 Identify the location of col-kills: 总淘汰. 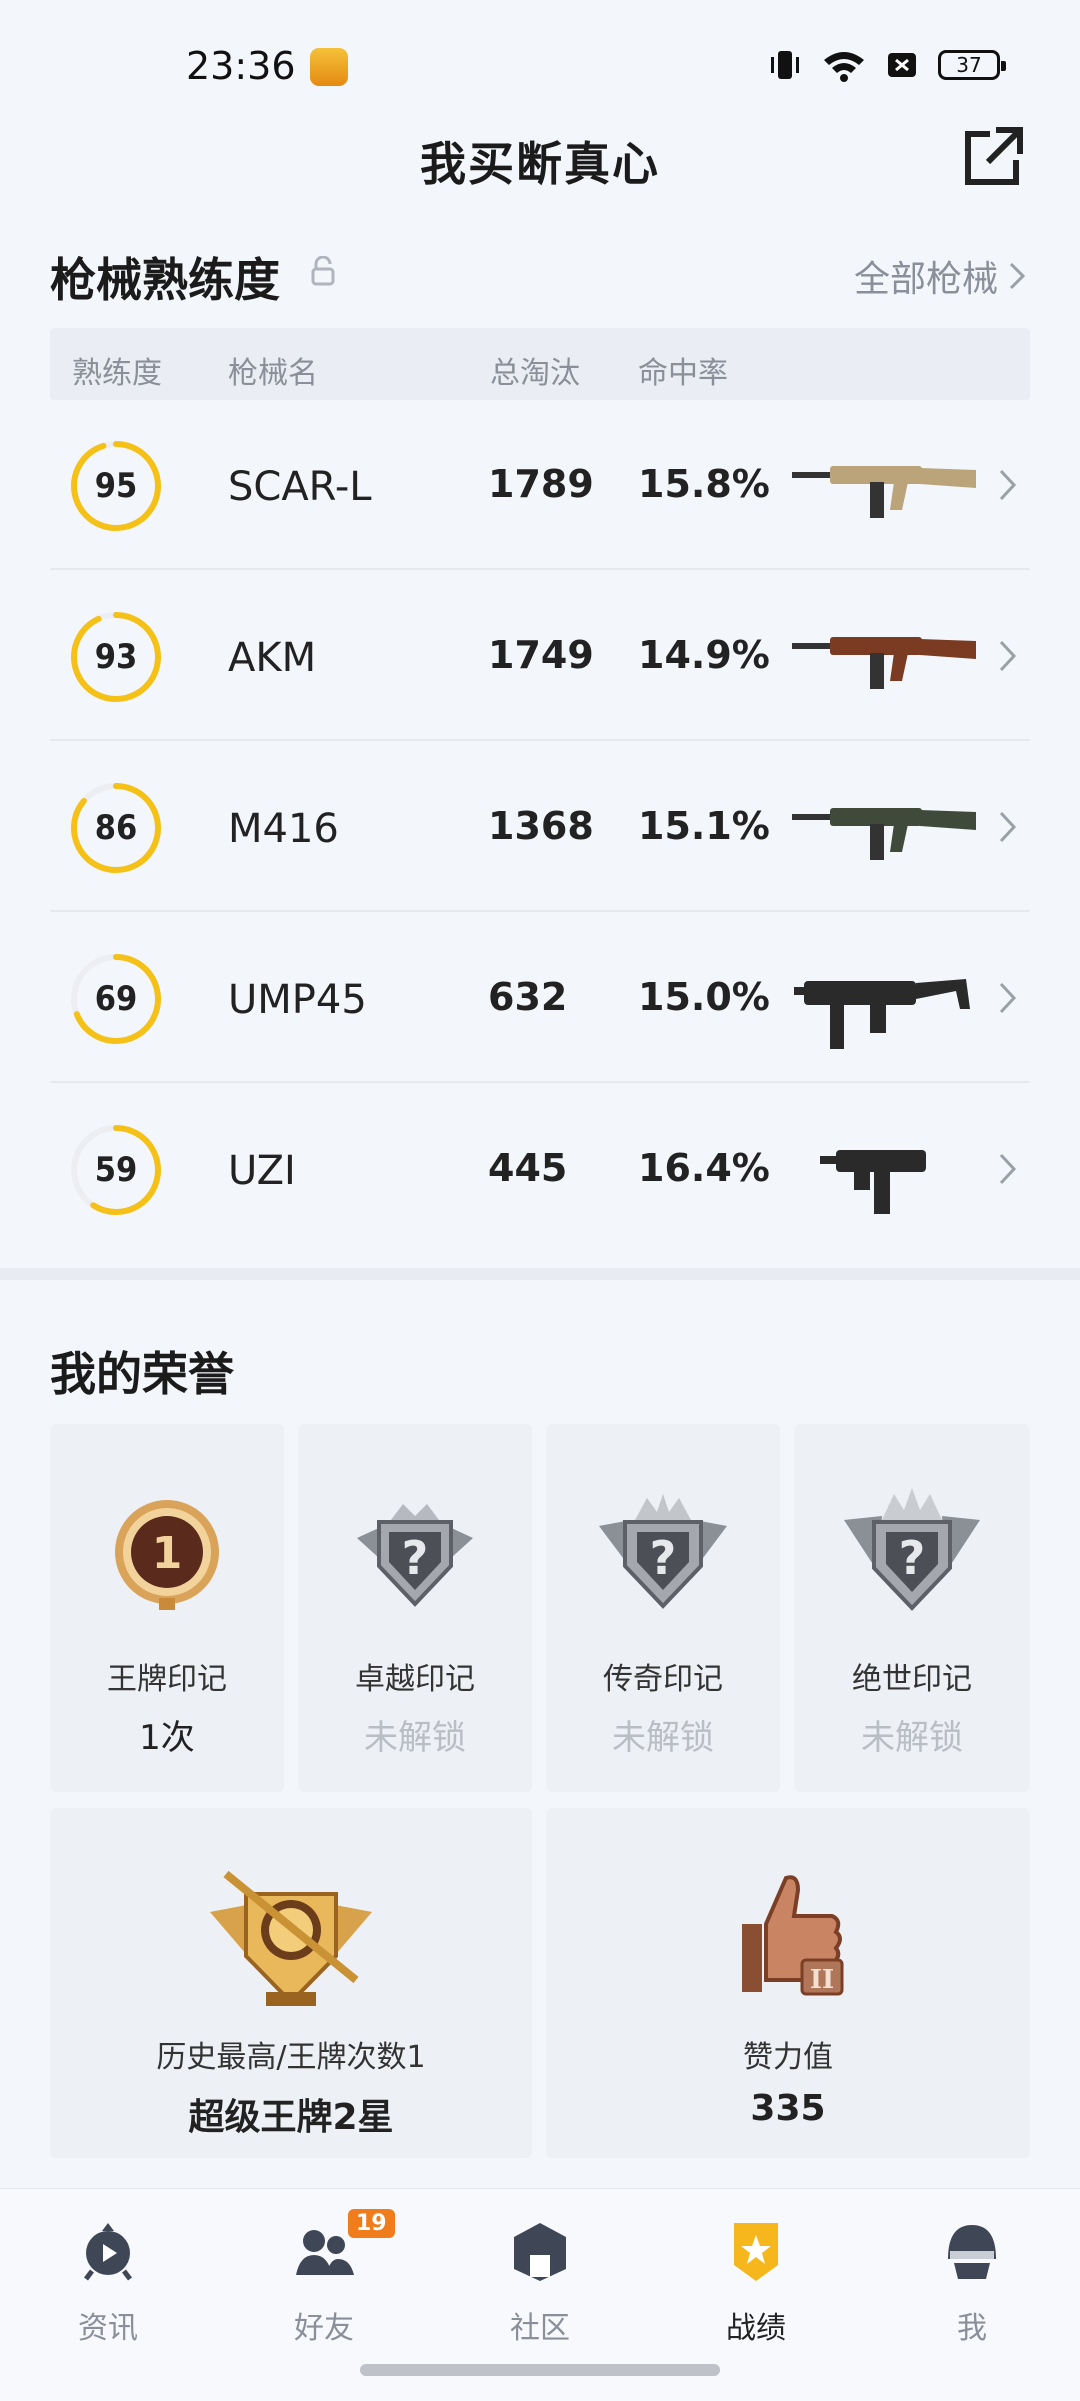
(535, 373).